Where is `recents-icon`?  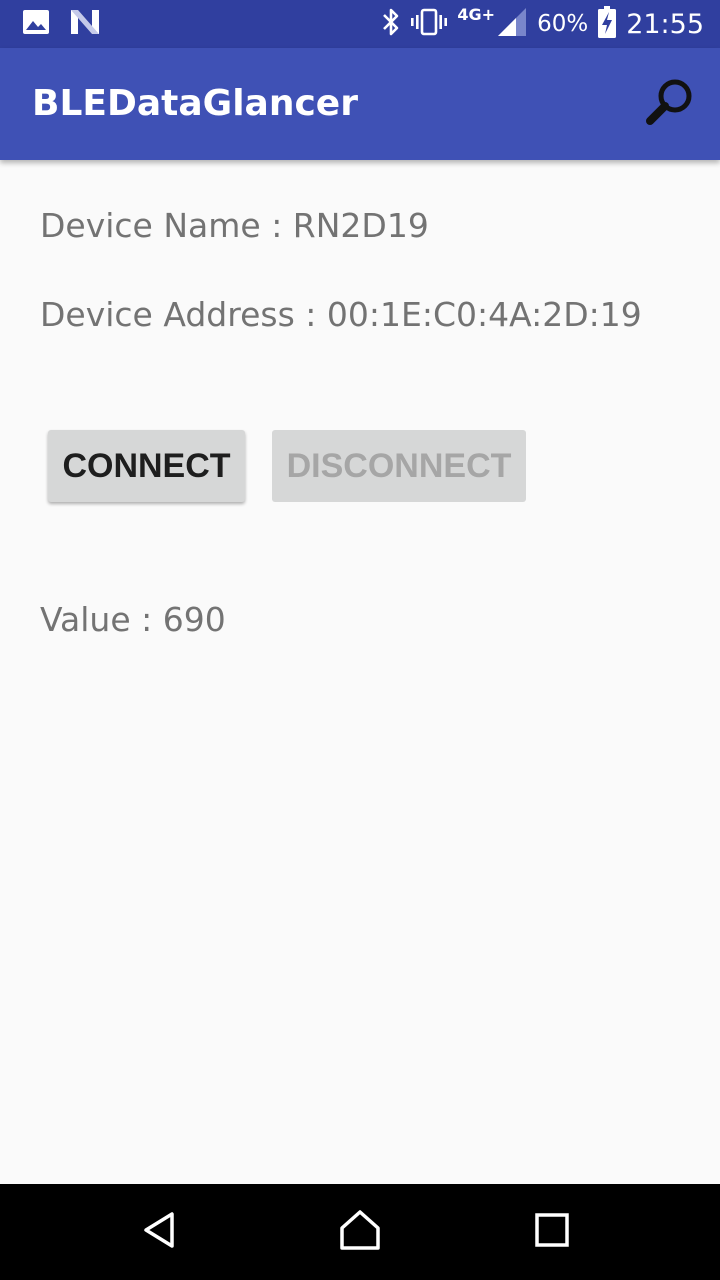
recents-icon is located at coordinates (552, 1232).